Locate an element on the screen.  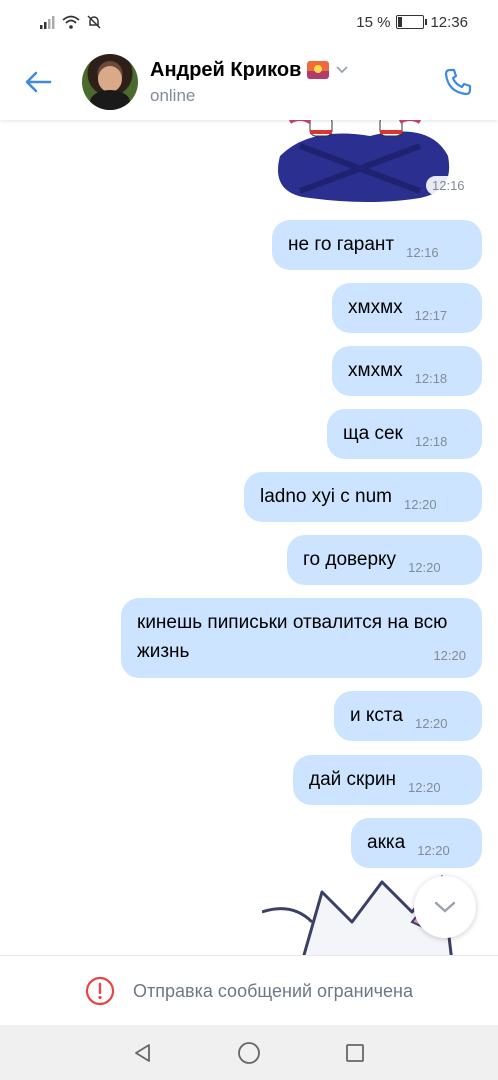
nav-home-button is located at coordinates (249, 1053).